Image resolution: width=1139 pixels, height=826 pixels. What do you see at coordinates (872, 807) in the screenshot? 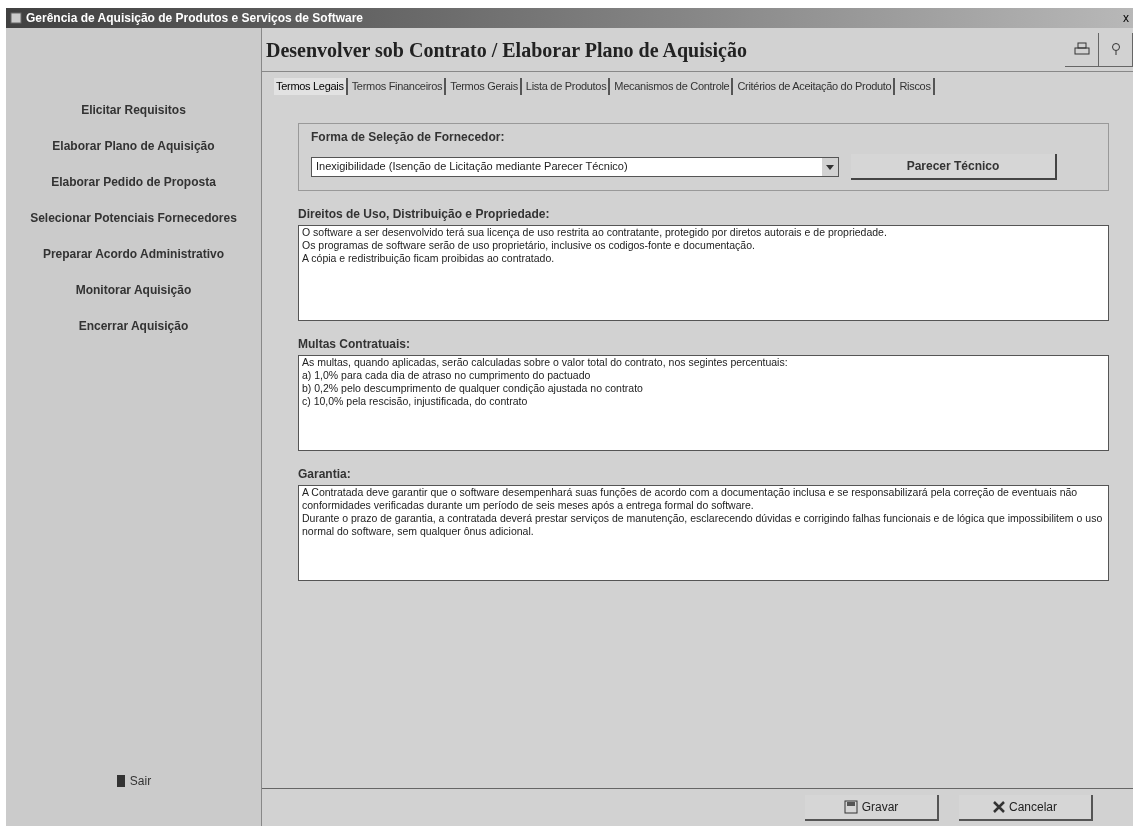
I see `save-button: Gravar` at bounding box center [872, 807].